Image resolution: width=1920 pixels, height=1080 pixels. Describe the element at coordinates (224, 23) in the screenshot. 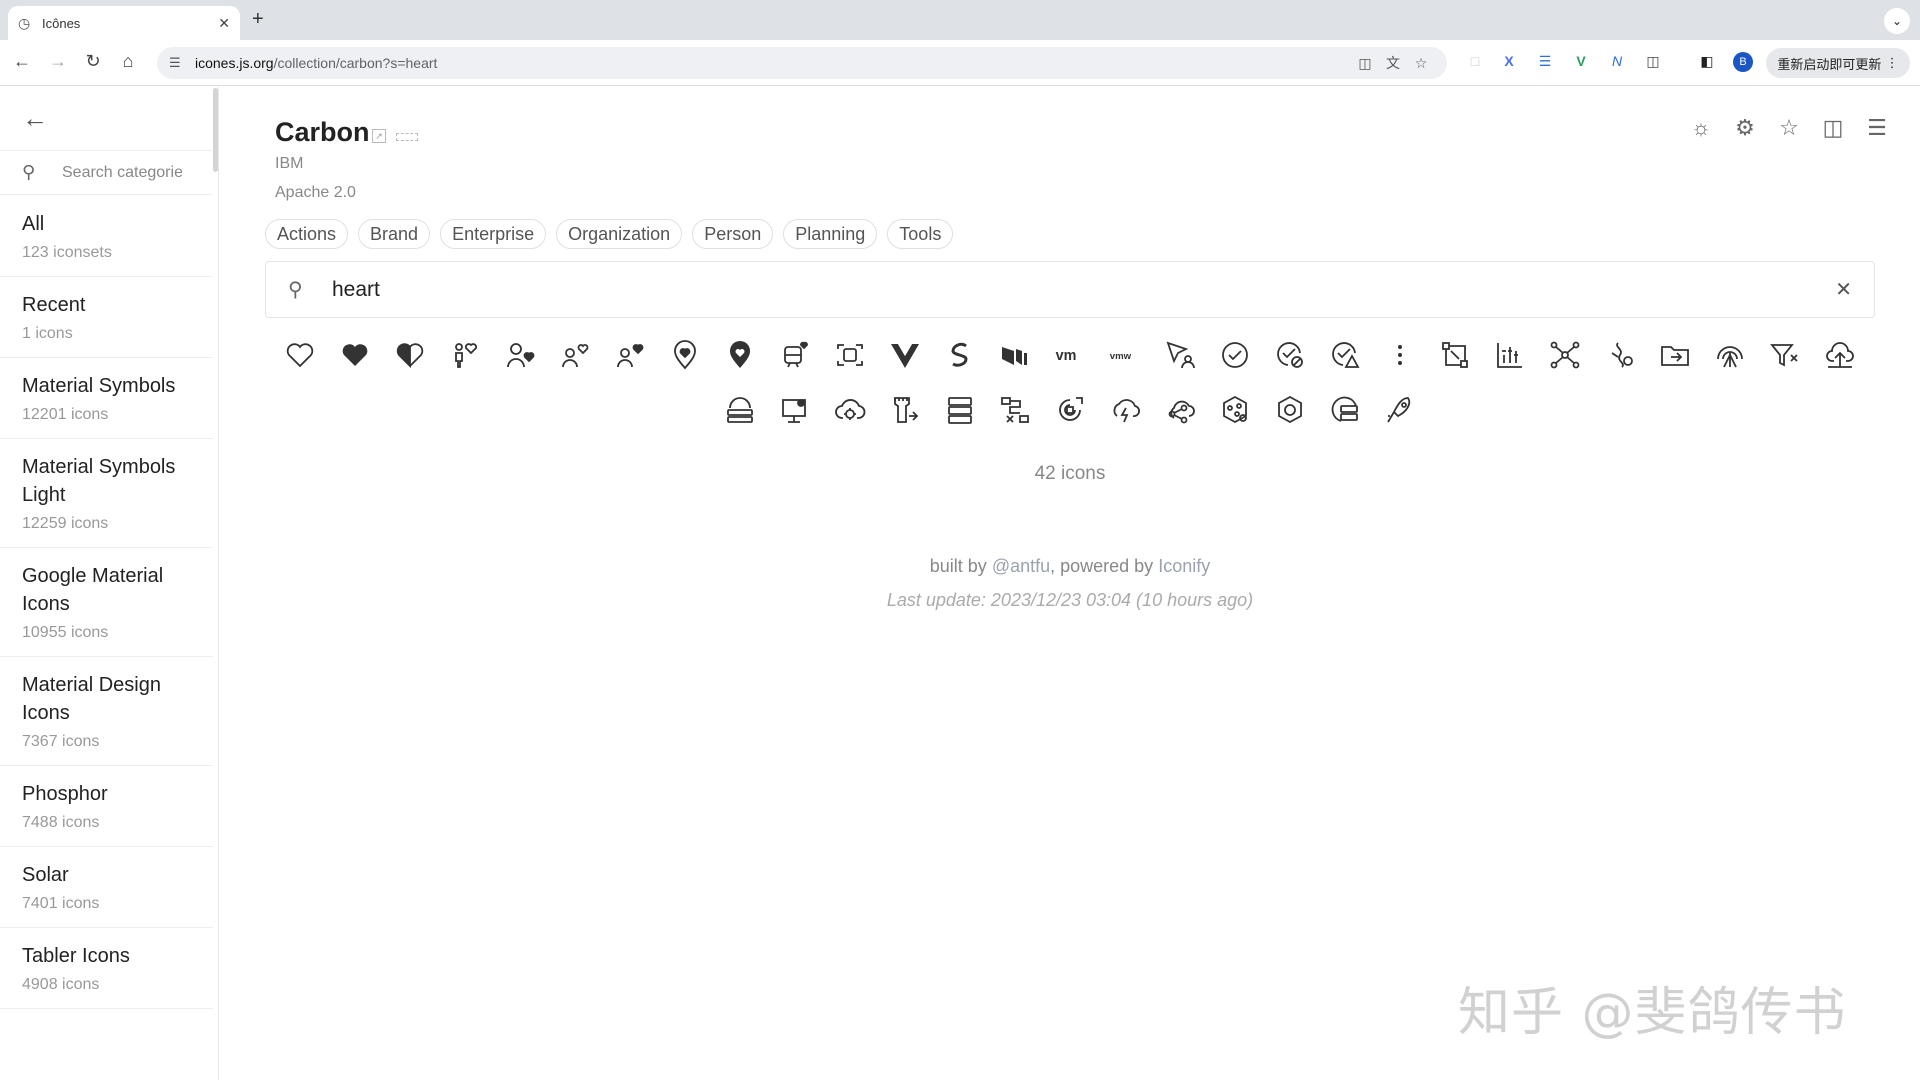

I see `close-tab-icon: ✕` at that location.